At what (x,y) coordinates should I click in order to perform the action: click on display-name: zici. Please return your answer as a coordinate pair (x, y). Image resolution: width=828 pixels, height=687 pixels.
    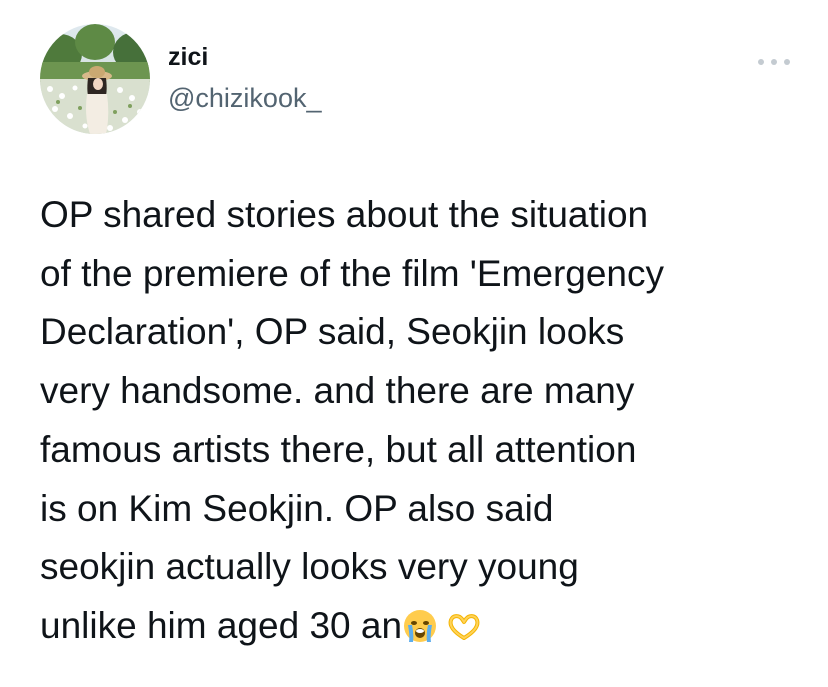
    Looking at the image, I should click on (244, 57).